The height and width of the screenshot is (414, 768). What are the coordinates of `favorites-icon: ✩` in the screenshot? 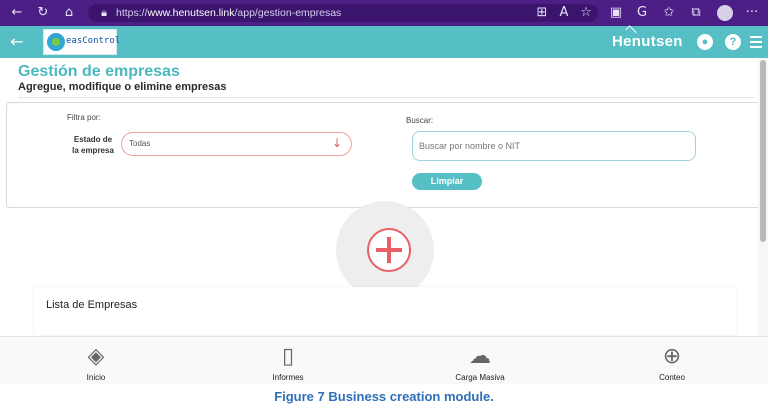 It's located at (669, 13).